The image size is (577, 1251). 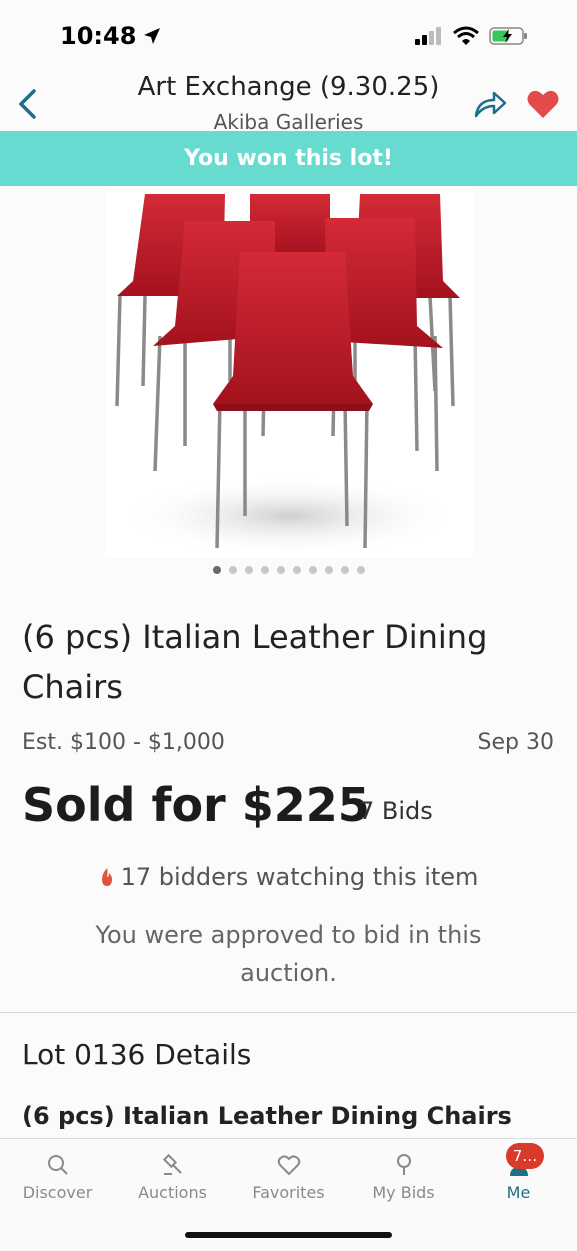 I want to click on lot-details-heading: Lot 0136 Details, so click(x=137, y=1054).